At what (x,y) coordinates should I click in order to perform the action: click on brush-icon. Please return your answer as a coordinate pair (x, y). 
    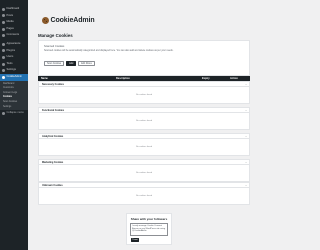
    Looking at the image, I should click on (3, 44).